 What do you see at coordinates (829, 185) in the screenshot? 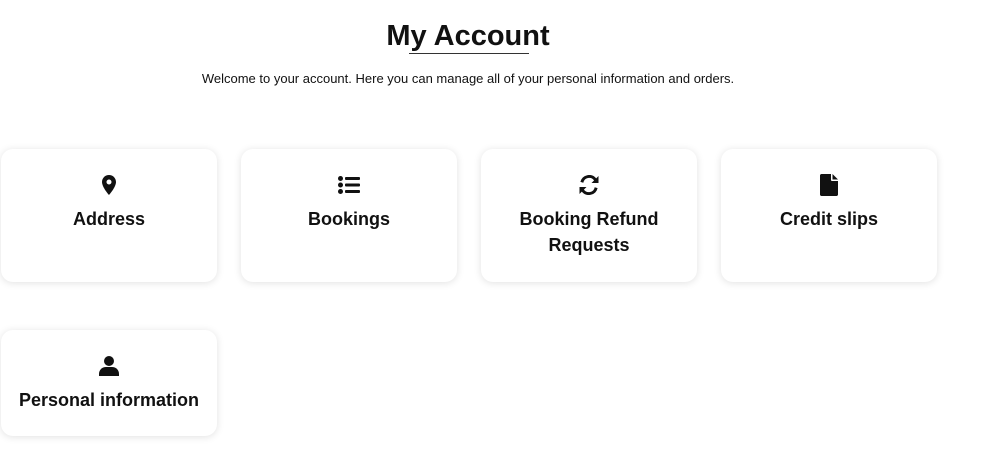
I see `file-icon` at bounding box center [829, 185].